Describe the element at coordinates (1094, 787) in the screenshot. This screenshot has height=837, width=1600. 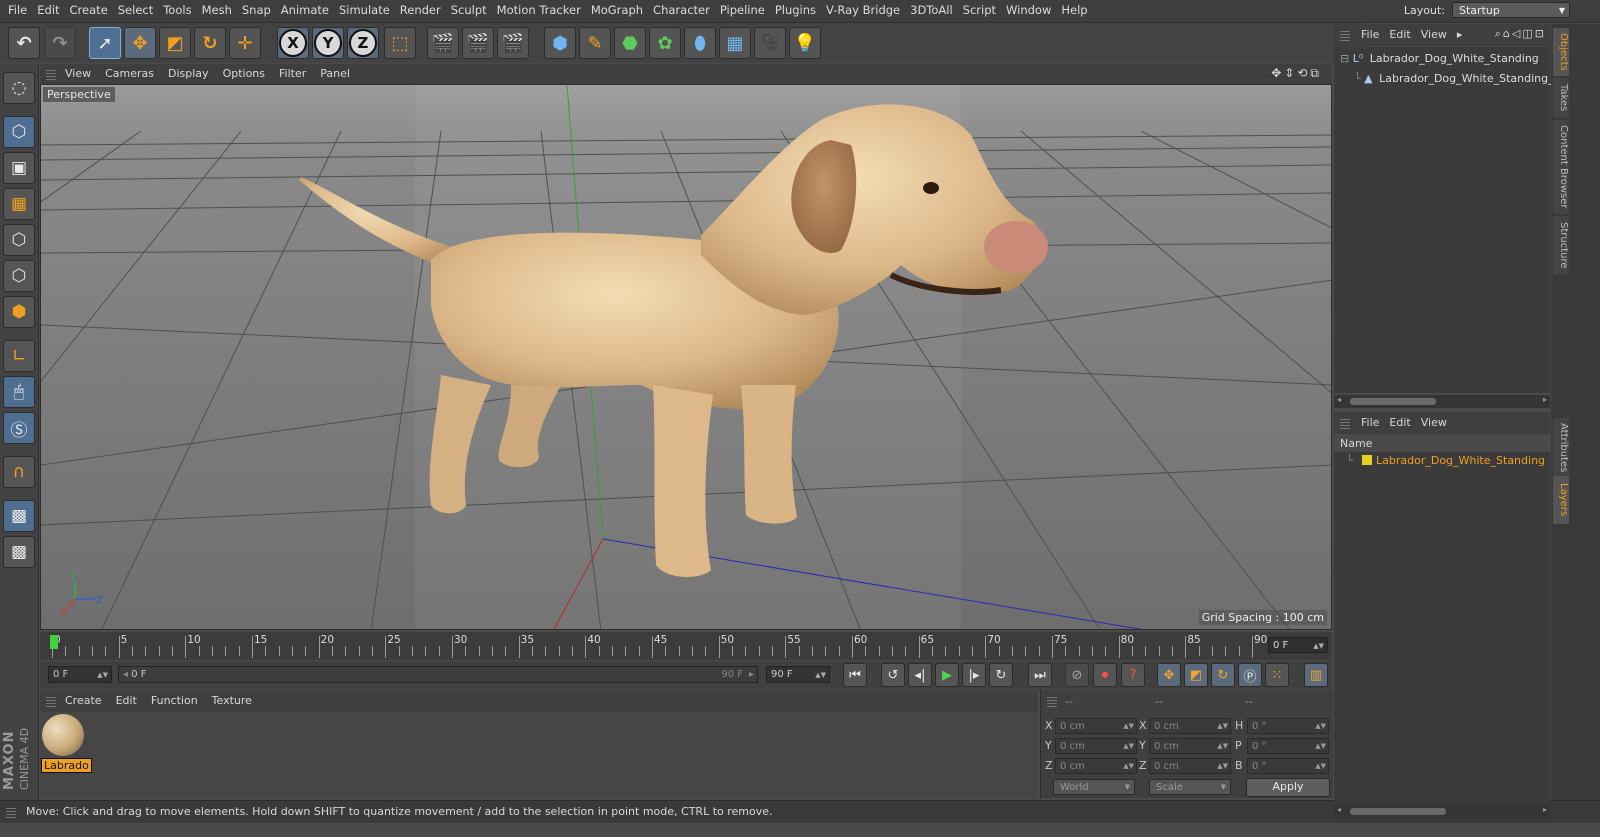
I see `coordinate-space-select: World ▼` at that location.